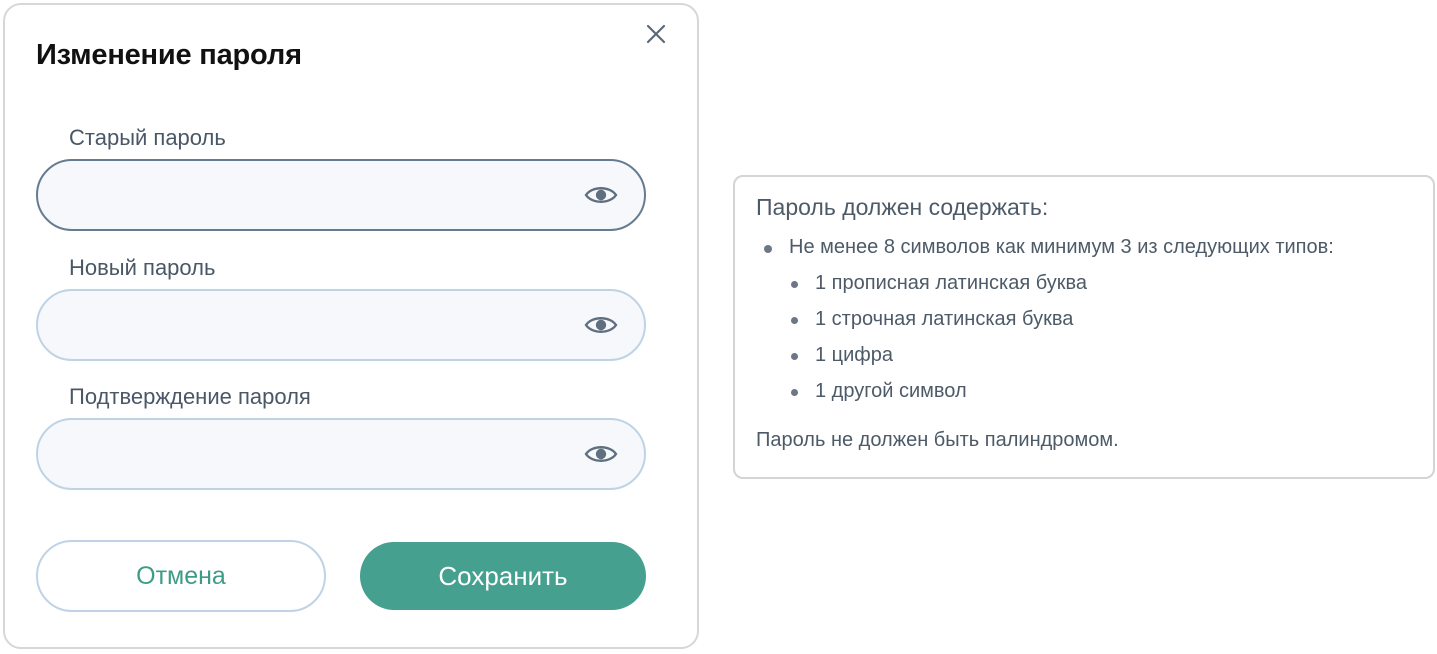  Describe the element at coordinates (854, 355) in the screenshot. I see `requirement-item: 1 цифра` at that location.